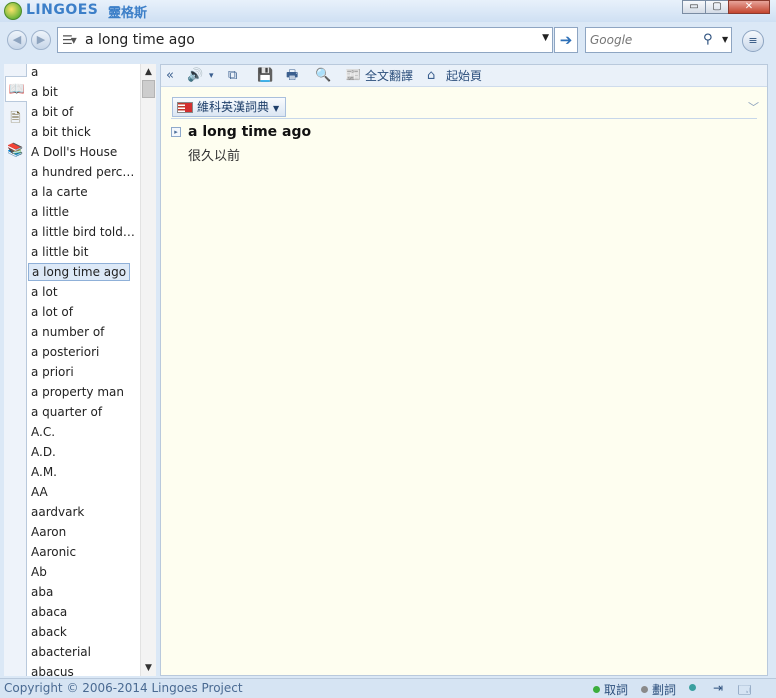  I want to click on maximize-icon: ▢, so click(717, 6).